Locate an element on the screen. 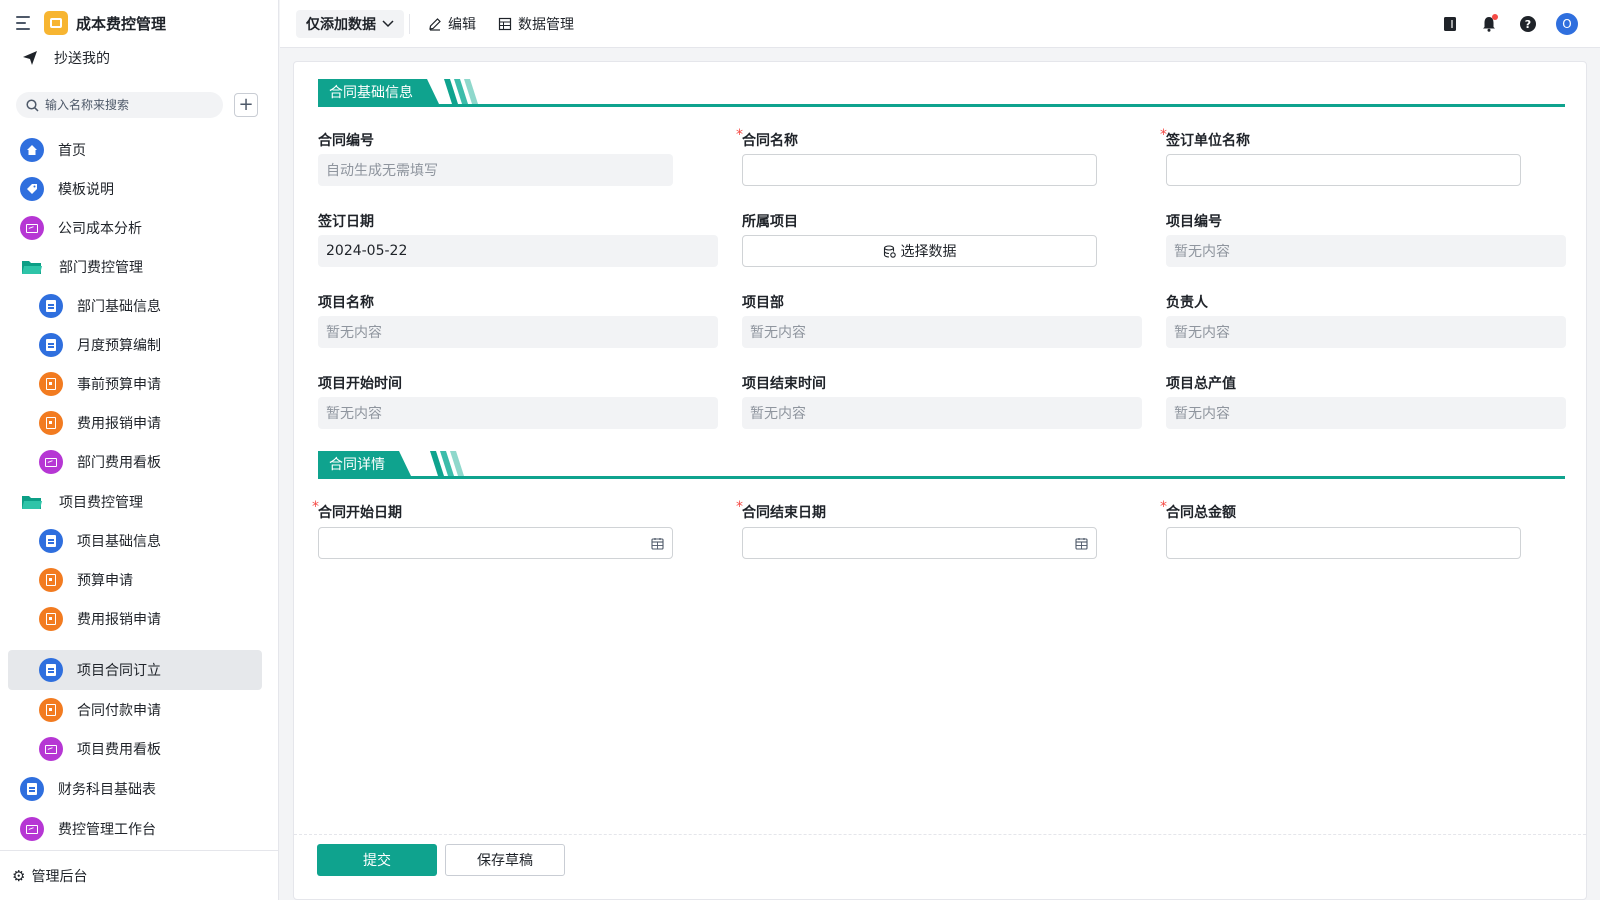 This screenshot has height=900, width=1600. database-icon is located at coordinates (889, 251).